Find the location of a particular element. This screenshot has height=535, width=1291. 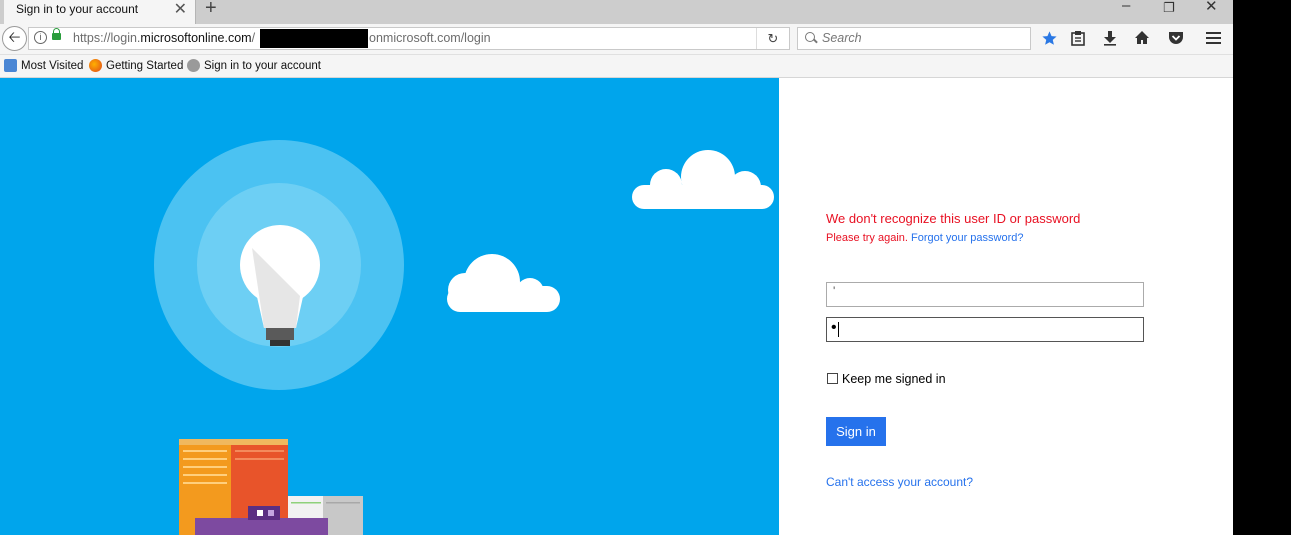

reading-list-icon is located at coordinates (1078, 38).